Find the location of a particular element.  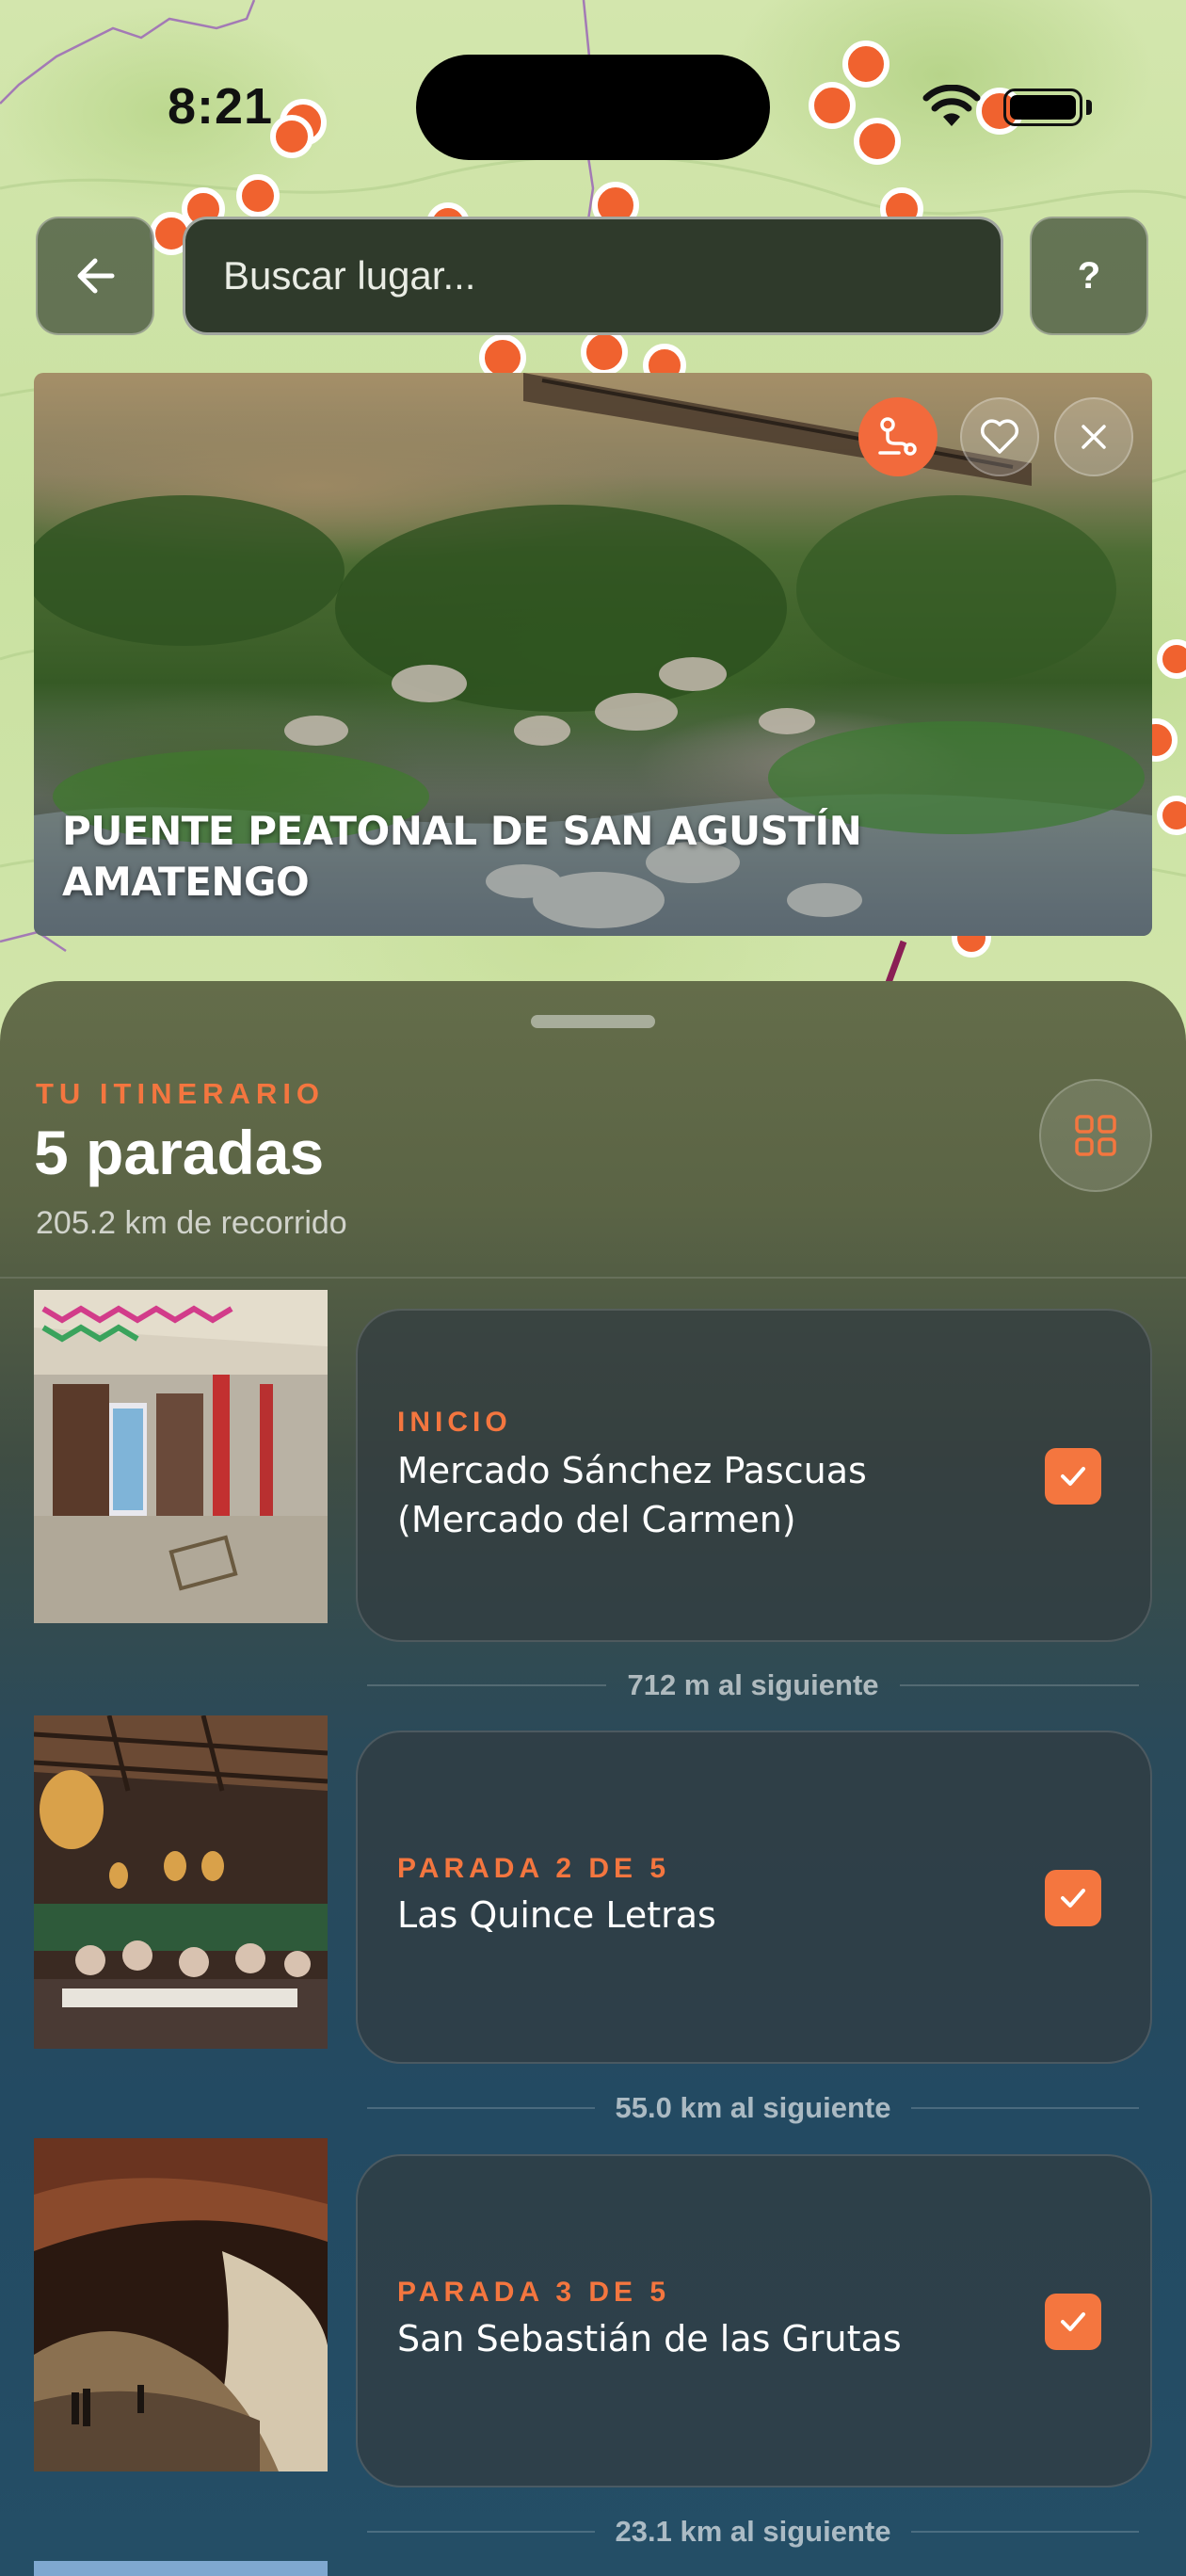

stop-label: INICIO is located at coordinates (454, 1422).